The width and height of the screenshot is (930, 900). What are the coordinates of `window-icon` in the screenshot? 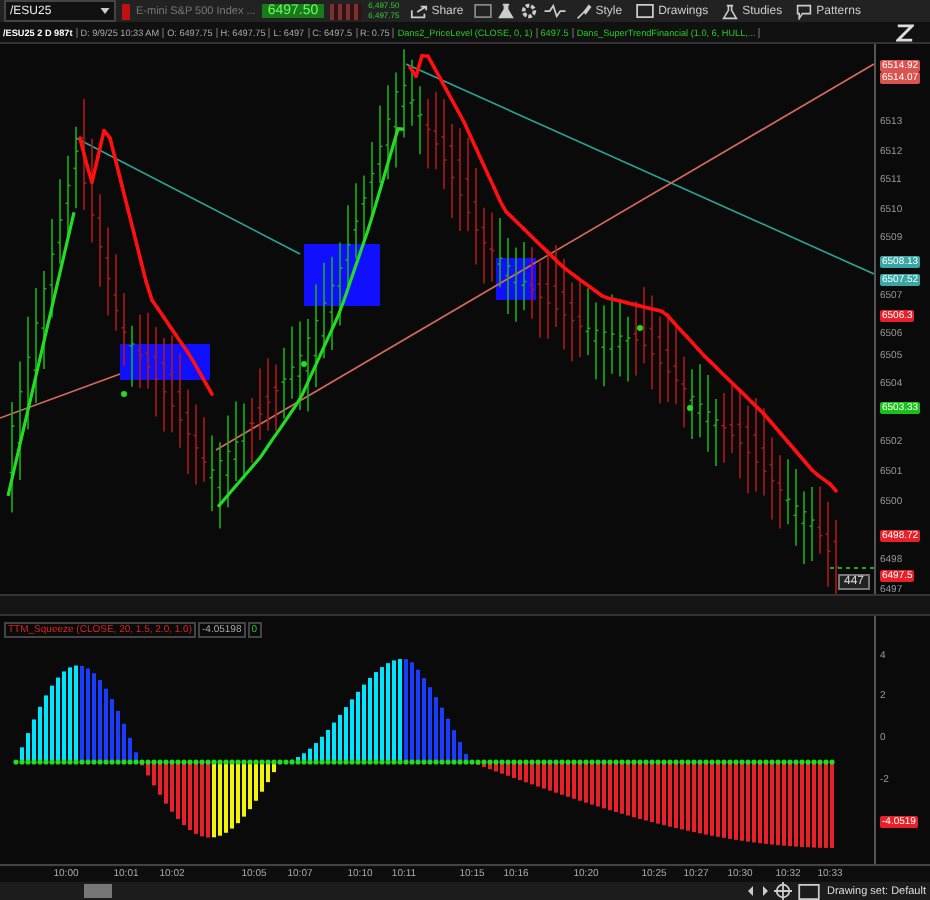 It's located at (809, 891).